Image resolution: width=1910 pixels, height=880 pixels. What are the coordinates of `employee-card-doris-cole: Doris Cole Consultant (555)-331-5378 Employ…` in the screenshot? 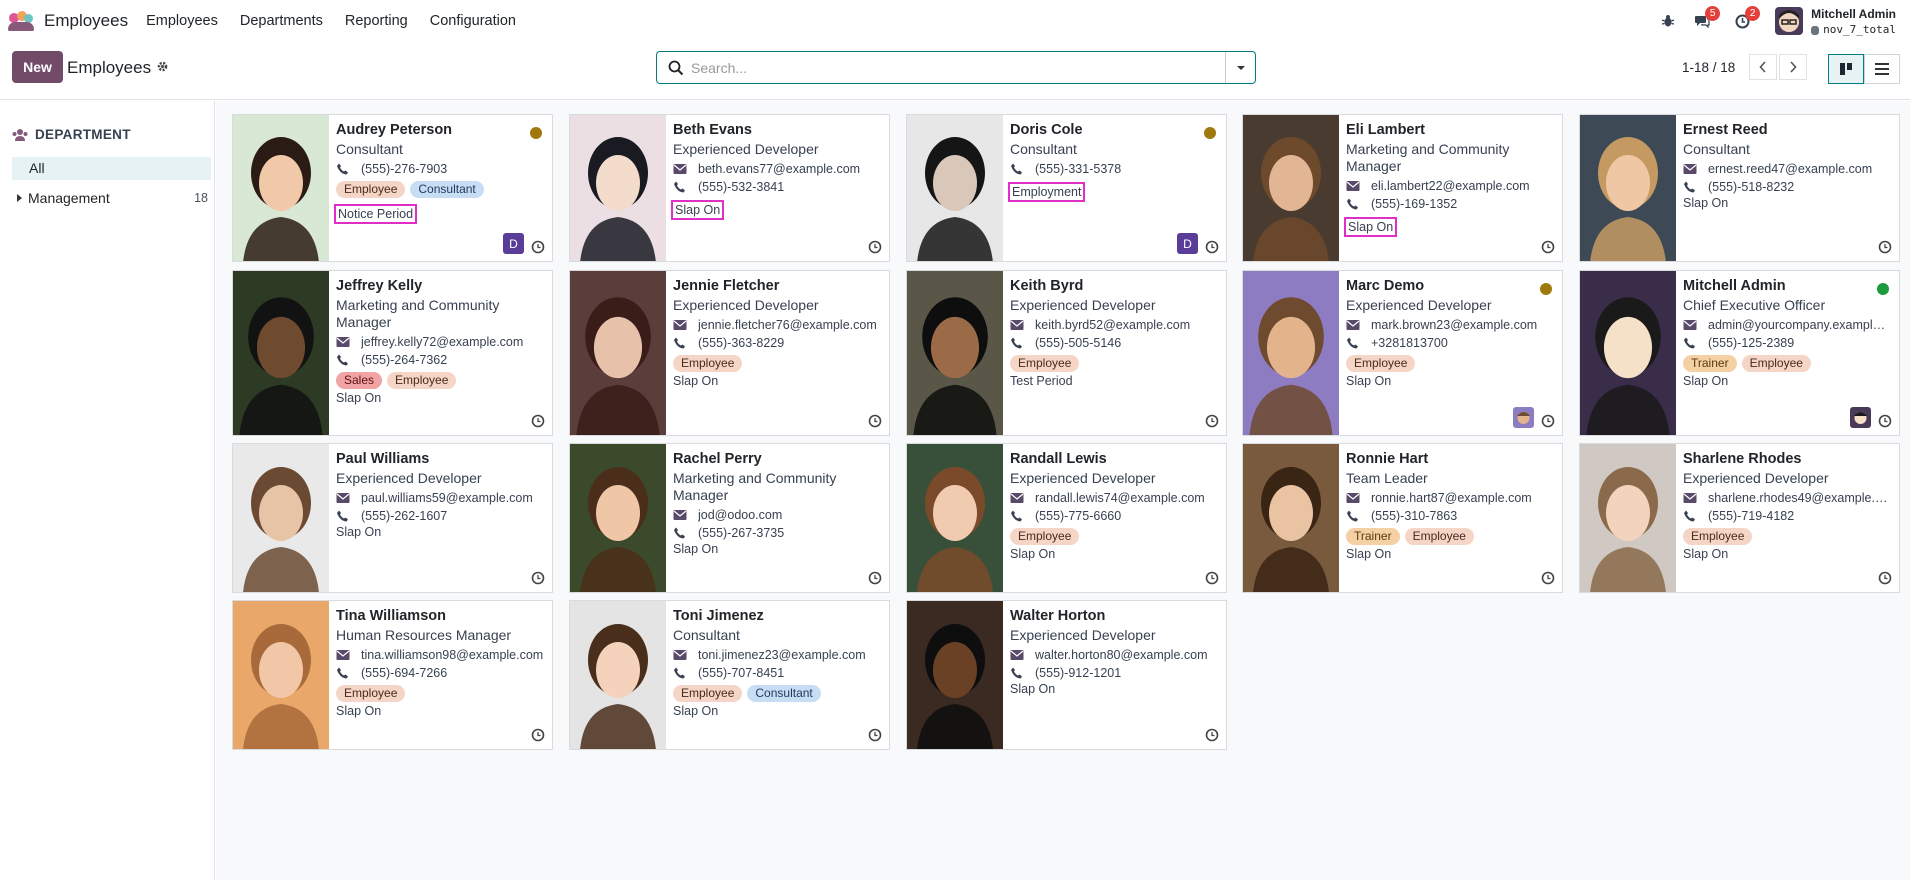 It's located at (1066, 188).